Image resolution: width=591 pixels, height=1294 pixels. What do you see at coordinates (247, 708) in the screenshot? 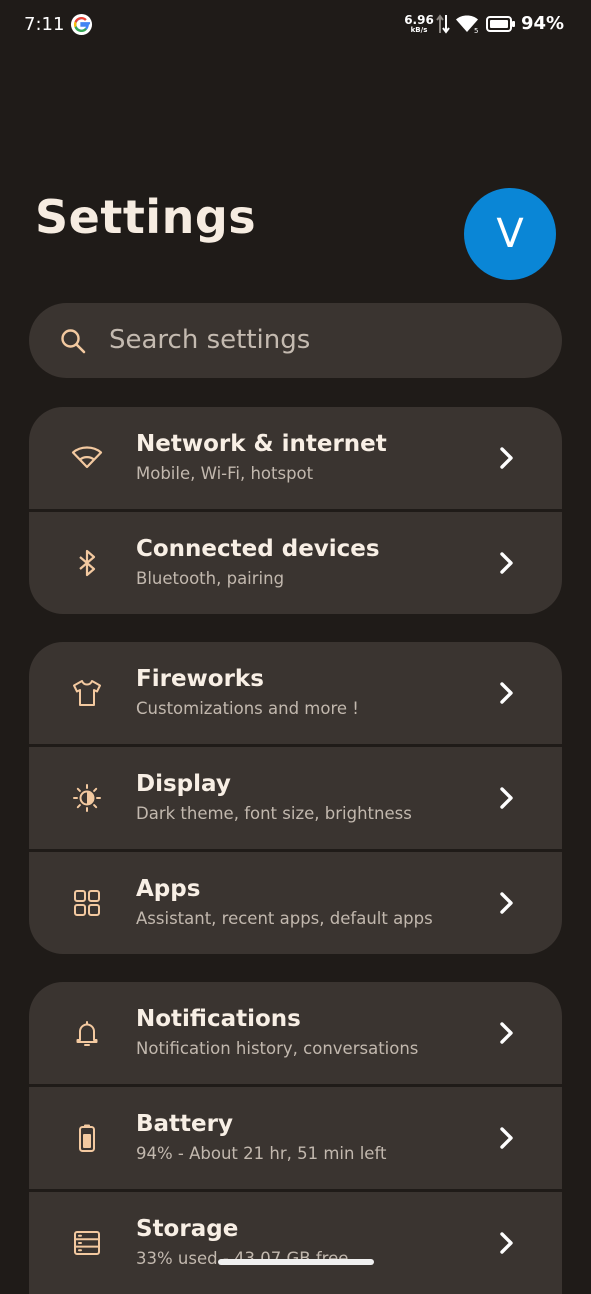
I see `row-subtitle: Customizations and more !` at bounding box center [247, 708].